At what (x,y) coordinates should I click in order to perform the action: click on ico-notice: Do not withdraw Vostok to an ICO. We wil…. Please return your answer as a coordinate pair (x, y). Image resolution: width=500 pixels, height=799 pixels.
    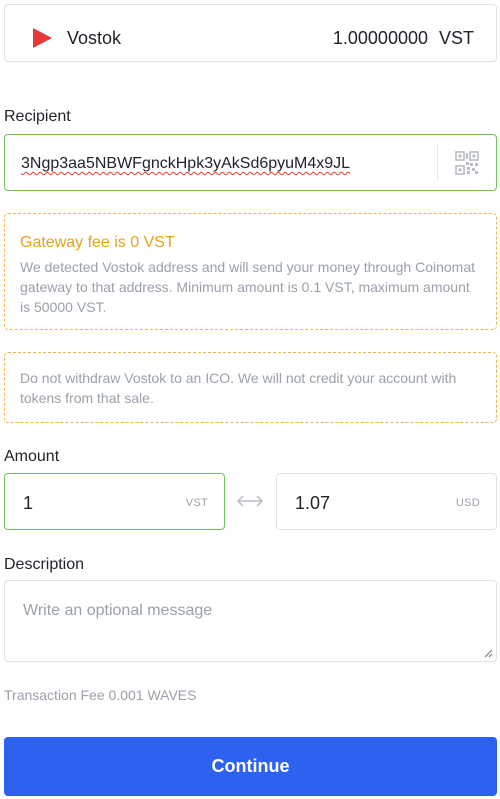
    Looking at the image, I should click on (250, 387).